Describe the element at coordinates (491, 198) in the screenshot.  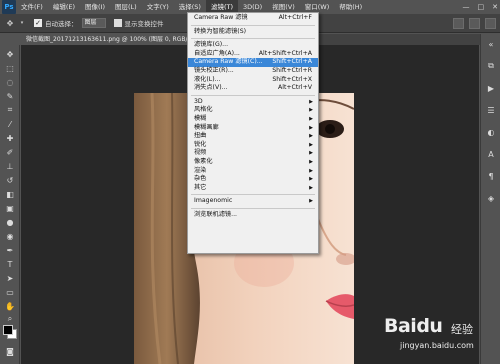
I see `layers-panel-icon: ◈` at that location.